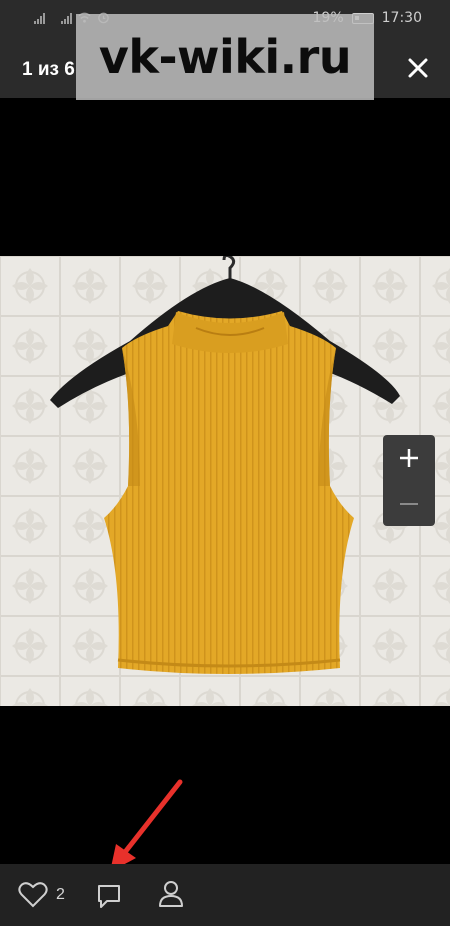  I want to click on zoom-controls, so click(409, 480).